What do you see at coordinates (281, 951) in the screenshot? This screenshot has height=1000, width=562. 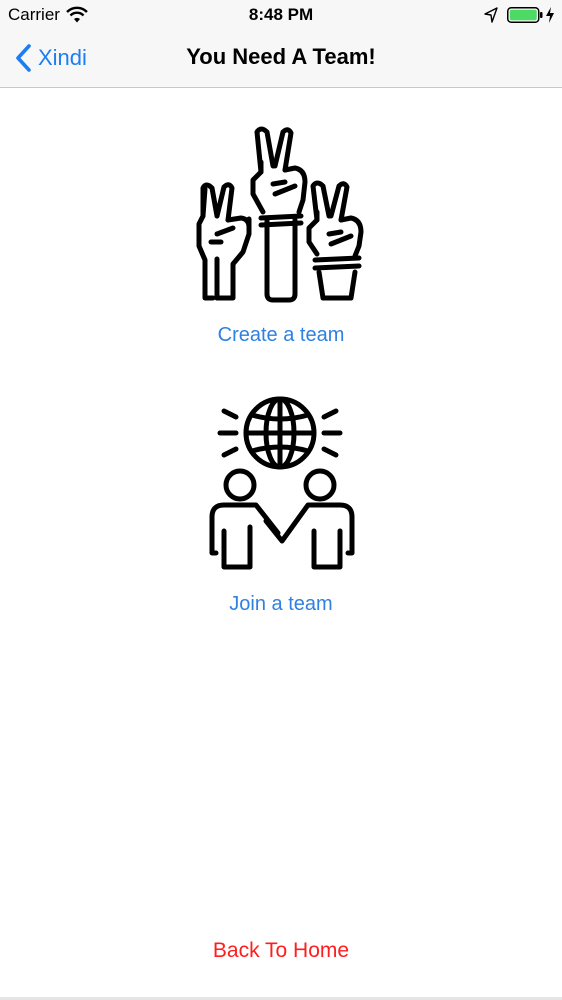 I see `back-to-home-button: Back To Home` at bounding box center [281, 951].